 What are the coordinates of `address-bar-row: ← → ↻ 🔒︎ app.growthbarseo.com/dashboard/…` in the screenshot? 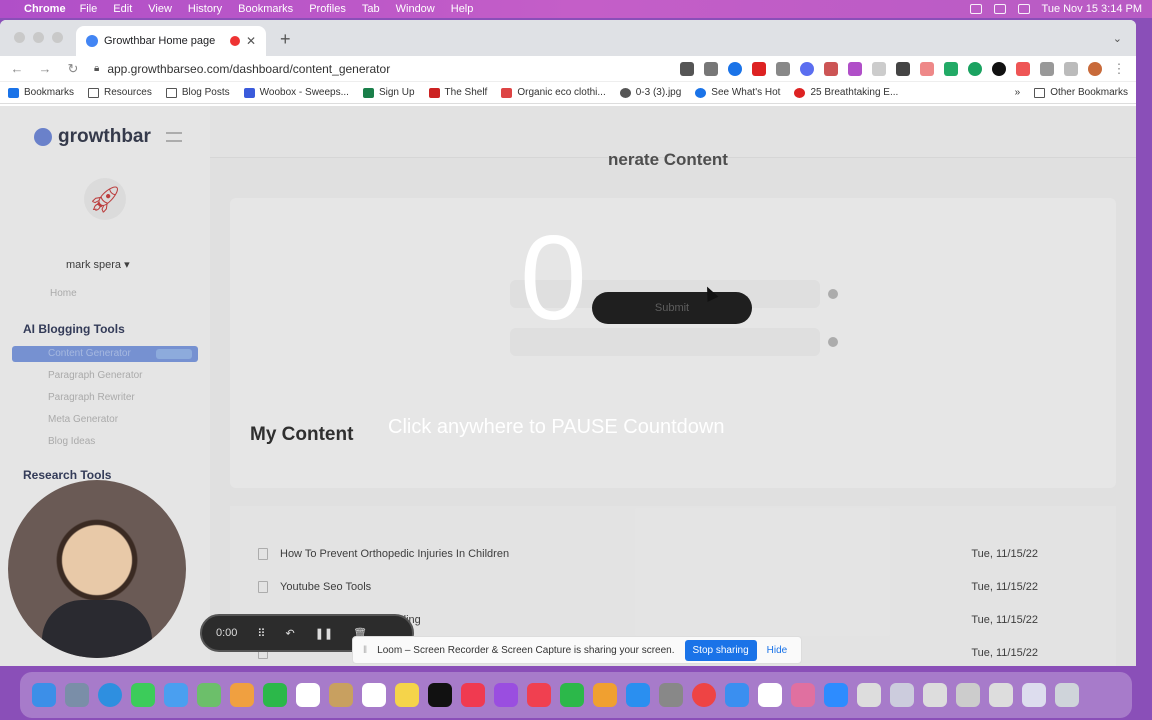 It's located at (568, 69).